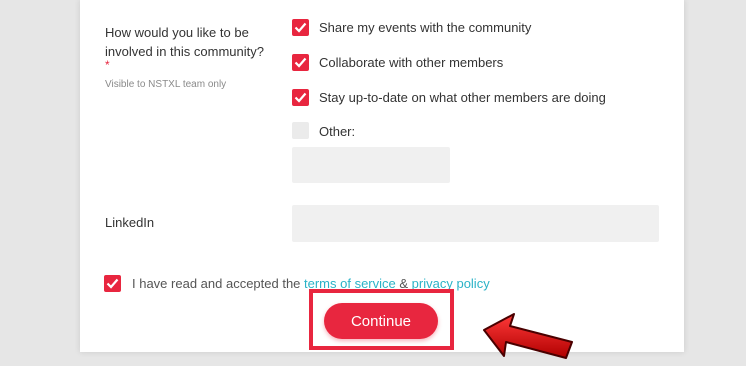  What do you see at coordinates (184, 51) in the screenshot?
I see `question-line-2: involved in this community?` at bounding box center [184, 51].